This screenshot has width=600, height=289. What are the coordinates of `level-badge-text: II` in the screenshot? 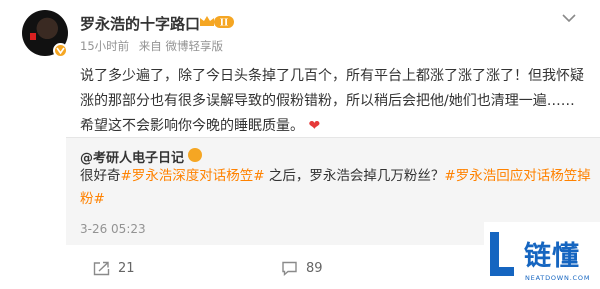 It's located at (224, 24).